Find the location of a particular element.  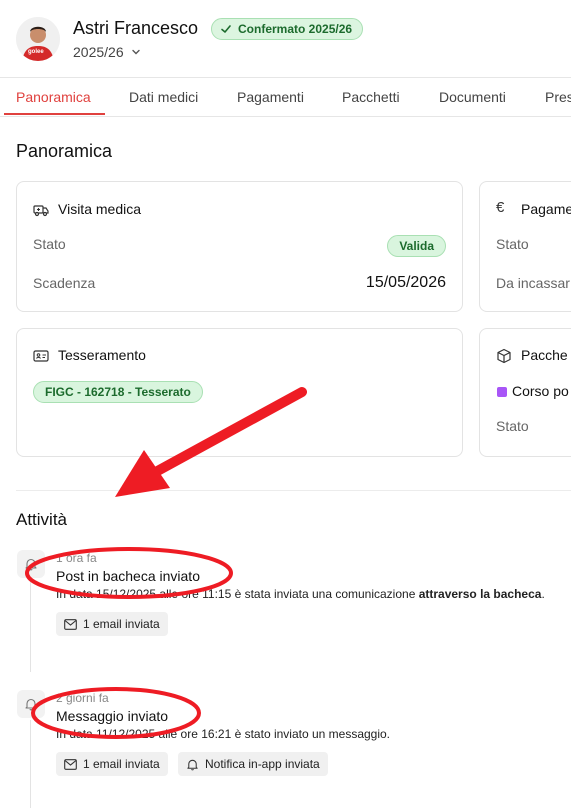

card-title: Visita medica is located at coordinates (100, 209).